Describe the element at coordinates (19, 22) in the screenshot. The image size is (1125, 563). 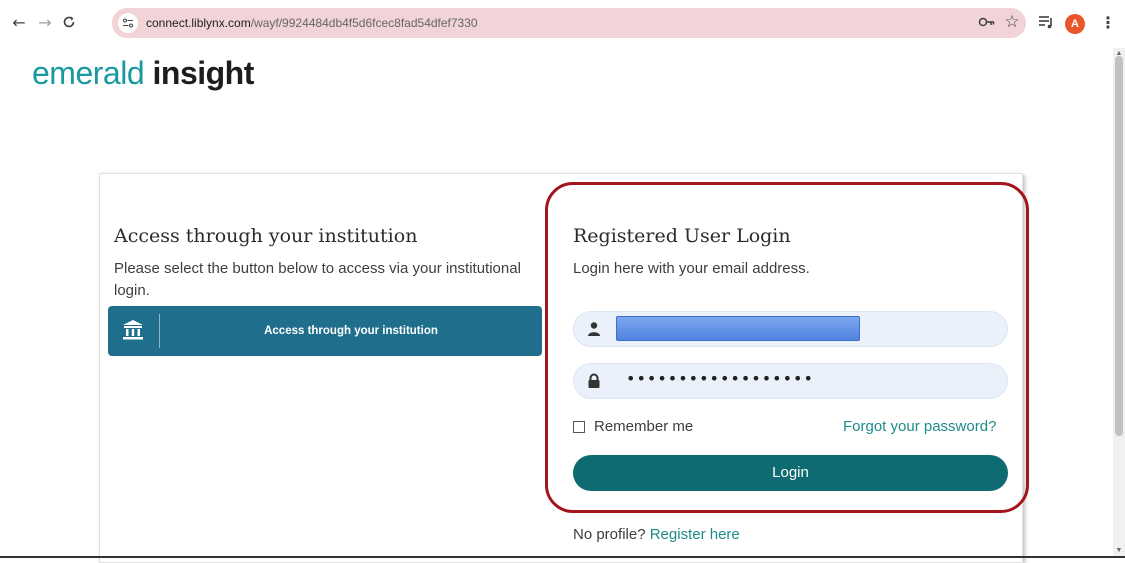
I see `back-icon: ←` at that location.